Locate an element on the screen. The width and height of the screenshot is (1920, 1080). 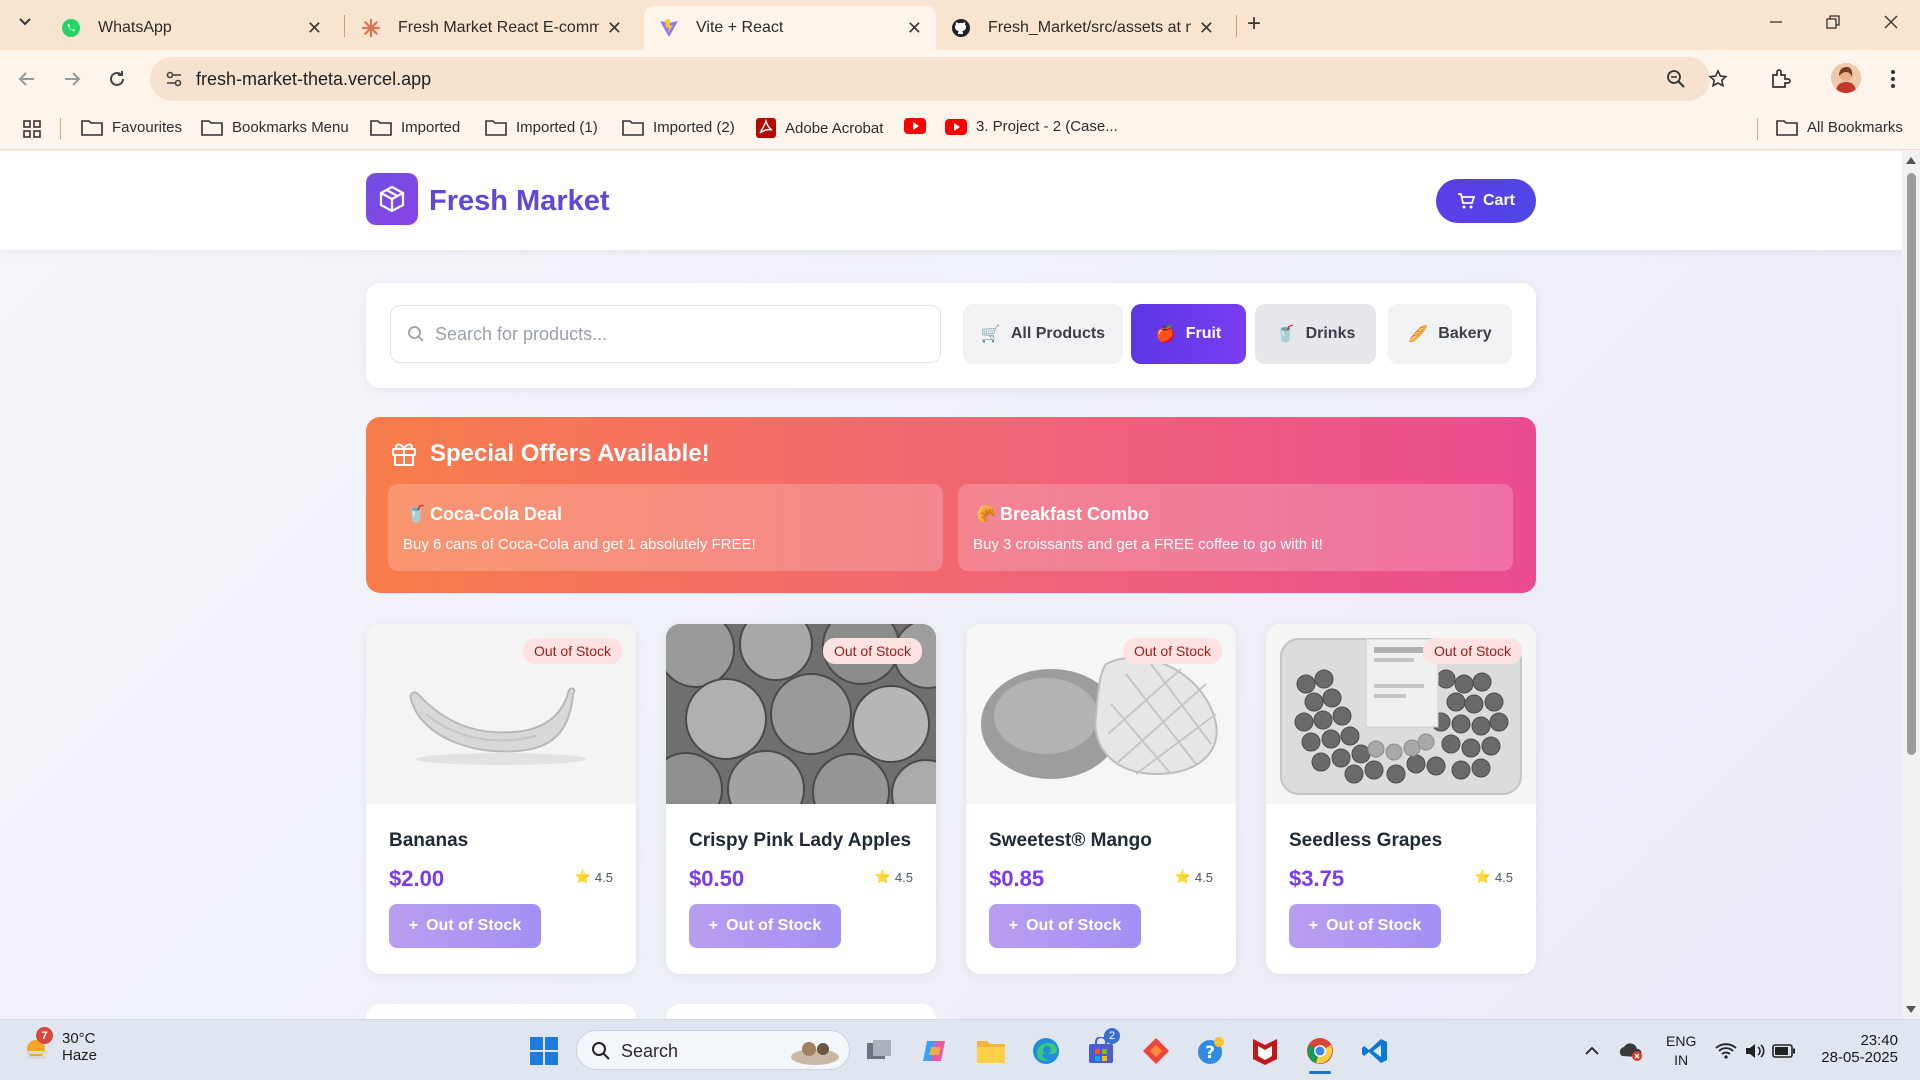
browser-toolbar: fresh-market-theta.vercel.app is located at coordinates (960, 79).